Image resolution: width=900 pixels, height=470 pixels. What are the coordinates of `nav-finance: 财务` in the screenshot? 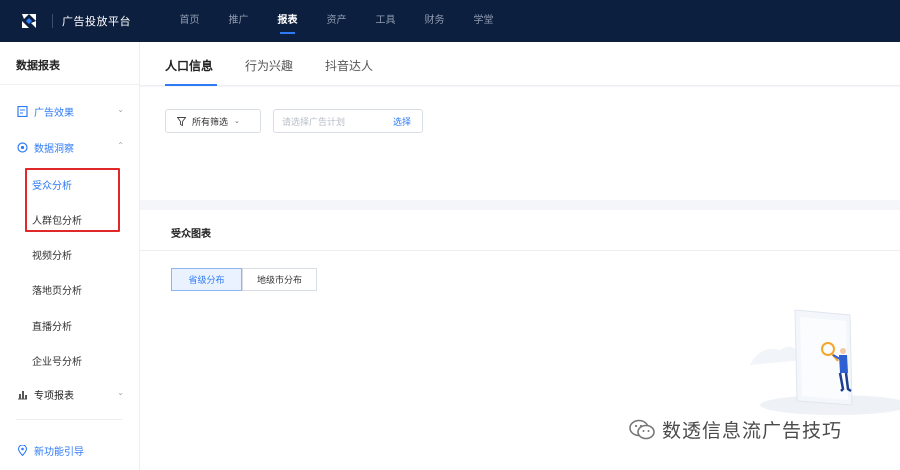 It's located at (434, 21).